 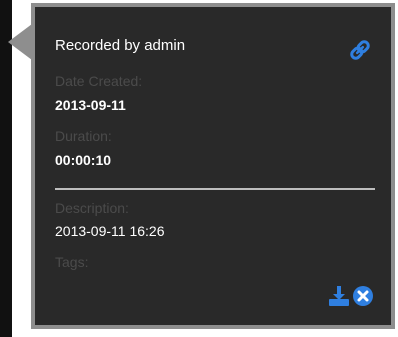 What do you see at coordinates (339, 296) in the screenshot?
I see `download-icon` at bounding box center [339, 296].